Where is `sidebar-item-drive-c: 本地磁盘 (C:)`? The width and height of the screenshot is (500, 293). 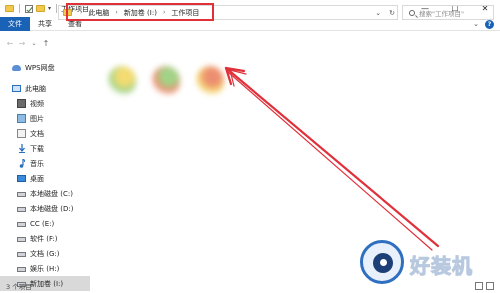
sidebar-item-drive-c: 本地磁盘 (C:) is located at coordinates (45, 193).